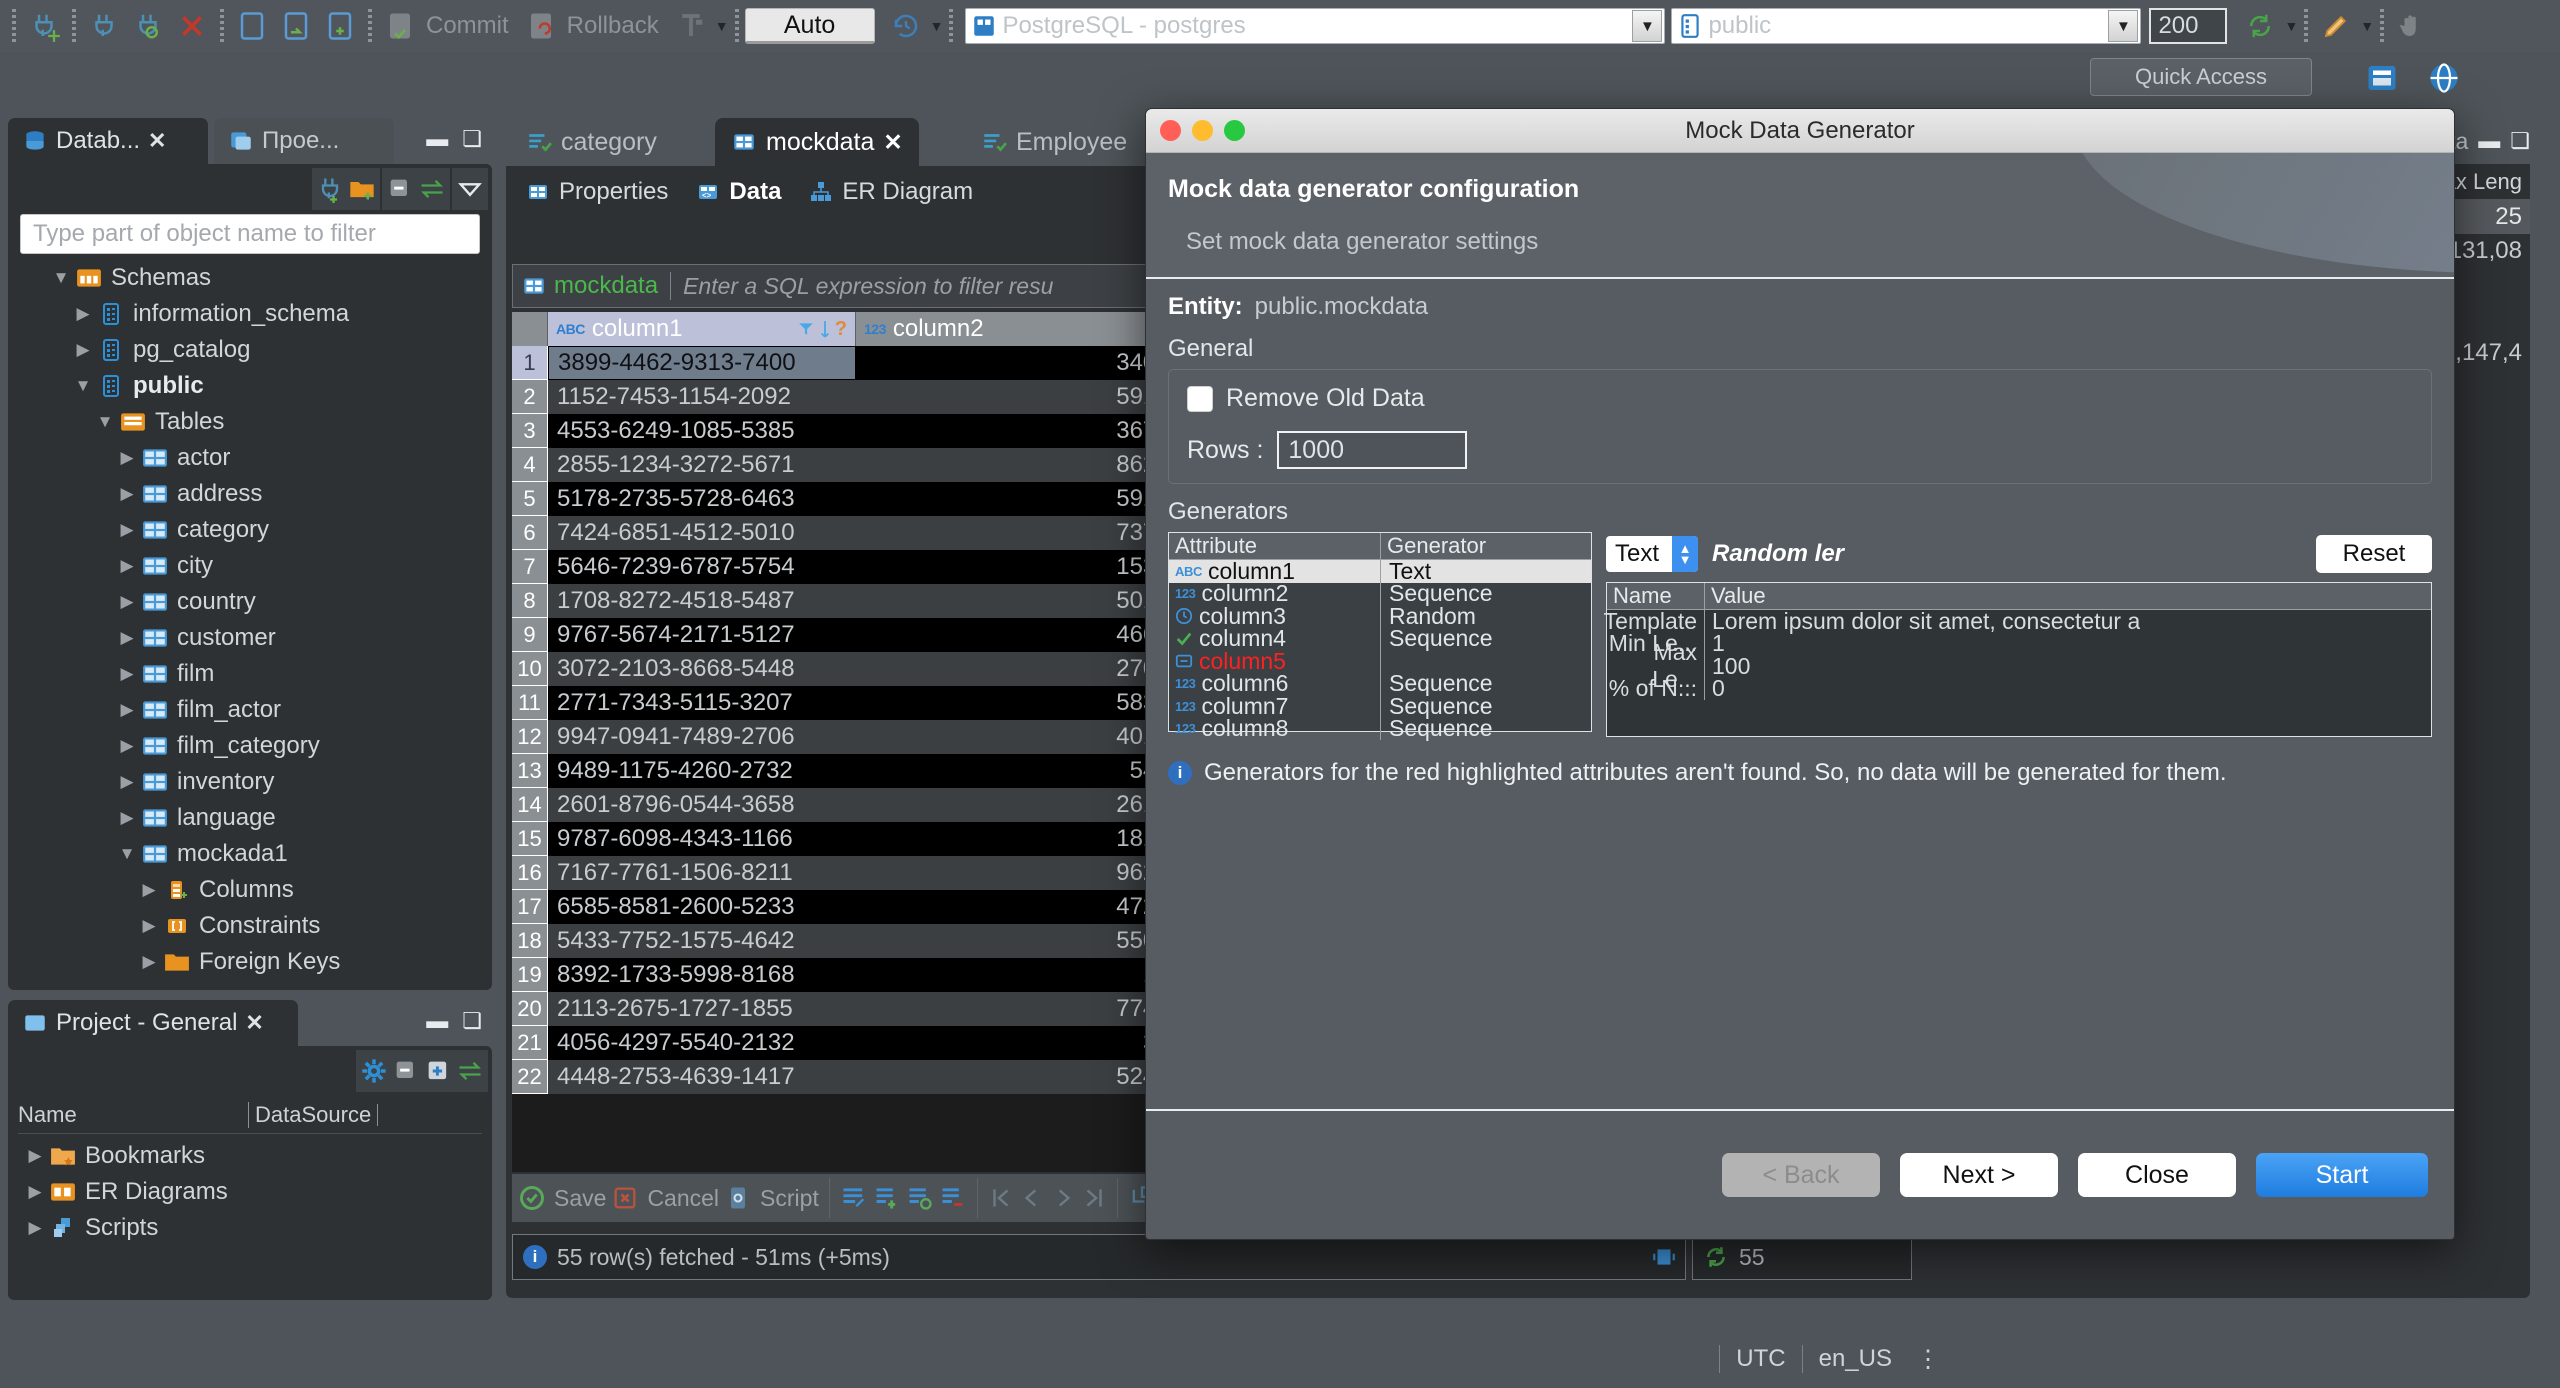 This screenshot has width=2560, height=1388. What do you see at coordinates (252, 26) in the screenshot?
I see `sql-editor-icon` at bounding box center [252, 26].